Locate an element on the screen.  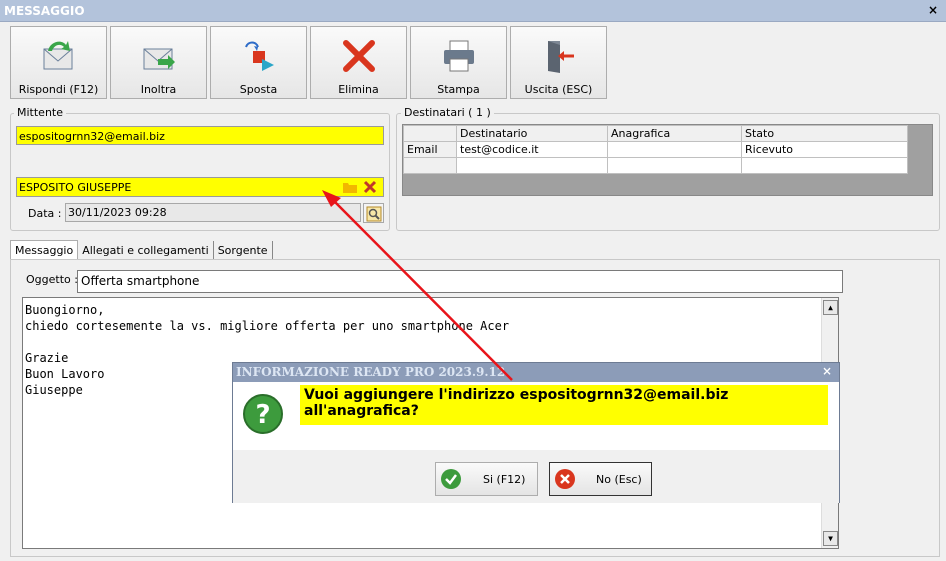
check-icon is located at coordinates (451, 479).